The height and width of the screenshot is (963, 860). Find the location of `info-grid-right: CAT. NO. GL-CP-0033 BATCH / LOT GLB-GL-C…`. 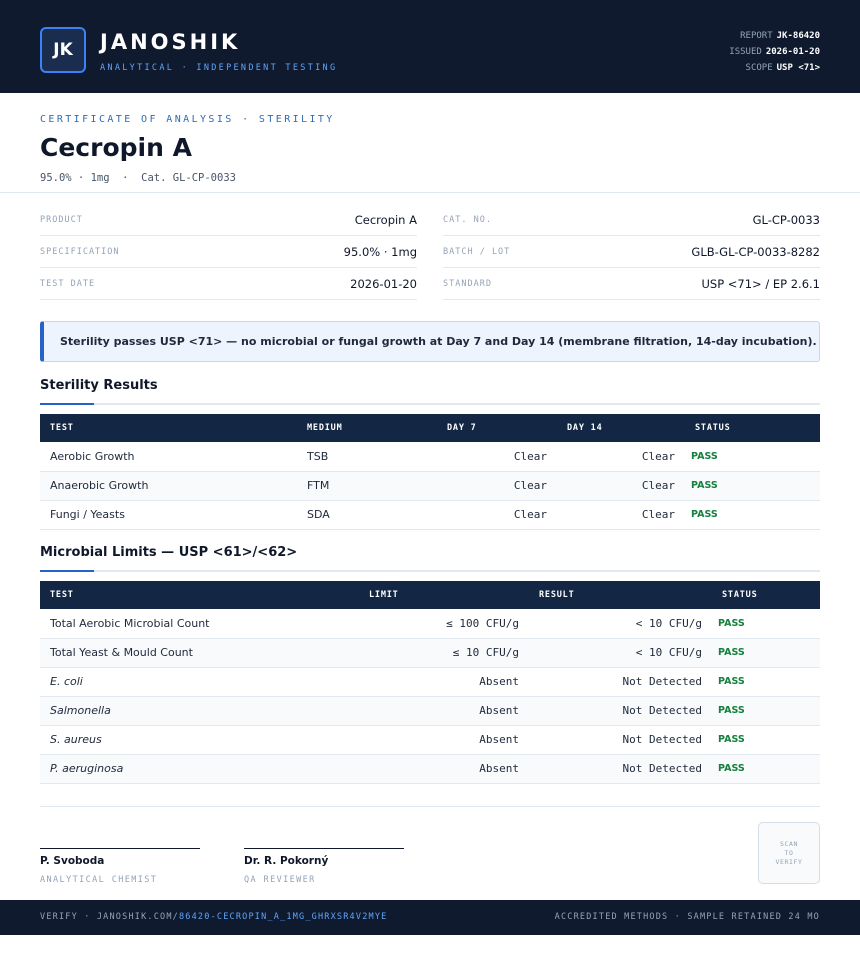

info-grid-right: CAT. NO. GL-CP-0033 BATCH / LOT GLB-GL-C… is located at coordinates (631, 252).